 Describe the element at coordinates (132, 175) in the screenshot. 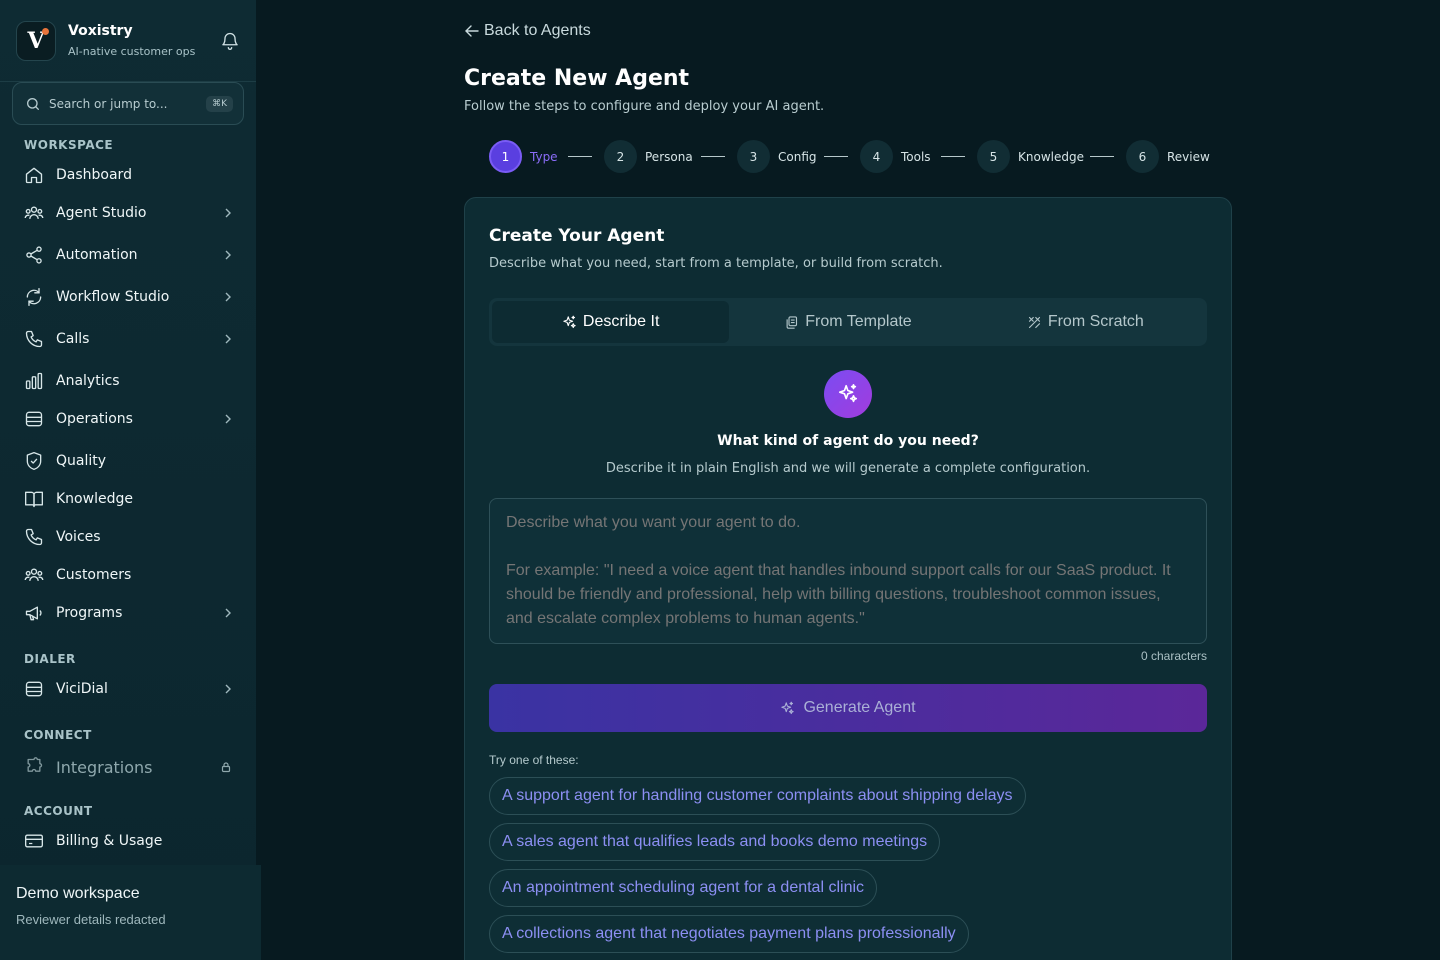

I see `sidebar-item-dashboard: Dashboard` at that location.